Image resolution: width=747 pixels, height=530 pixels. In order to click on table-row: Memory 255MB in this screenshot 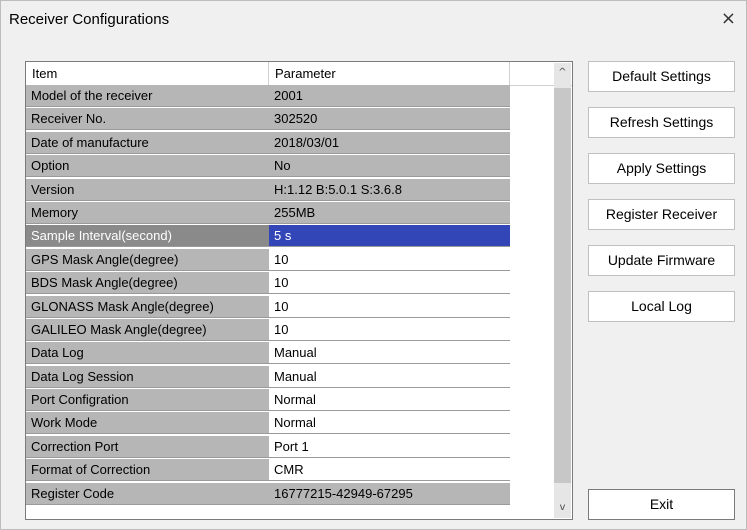, I will do `click(268, 213)`.